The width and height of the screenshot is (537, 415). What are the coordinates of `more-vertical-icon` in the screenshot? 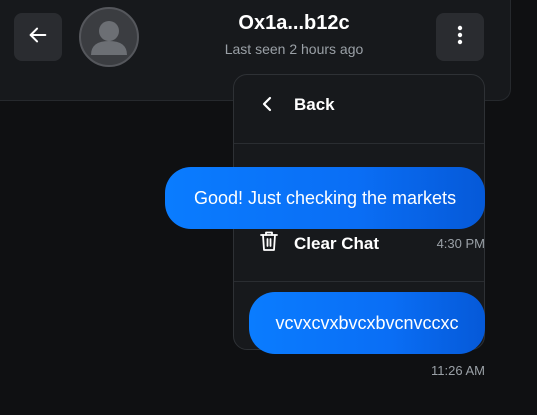 It's located at (460, 37).